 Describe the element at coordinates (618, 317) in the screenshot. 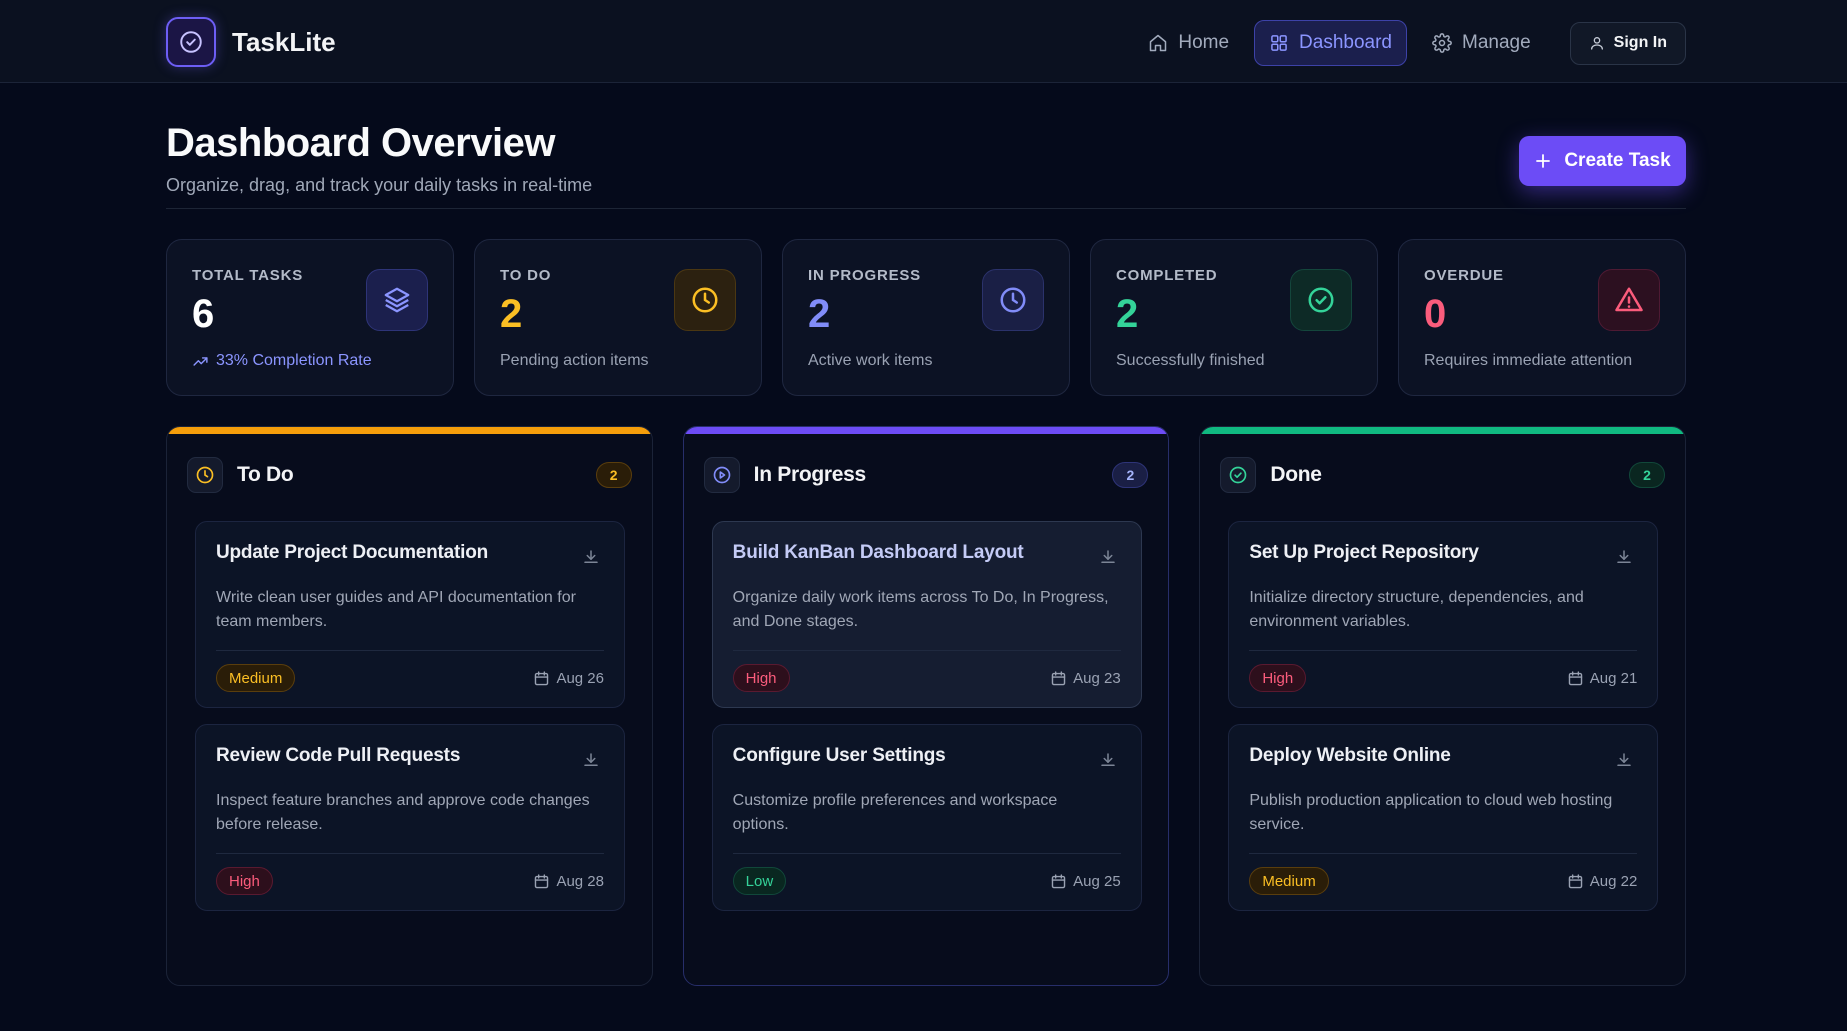

I see `stat-card-todo: TO DO 2 Pending action items` at that location.